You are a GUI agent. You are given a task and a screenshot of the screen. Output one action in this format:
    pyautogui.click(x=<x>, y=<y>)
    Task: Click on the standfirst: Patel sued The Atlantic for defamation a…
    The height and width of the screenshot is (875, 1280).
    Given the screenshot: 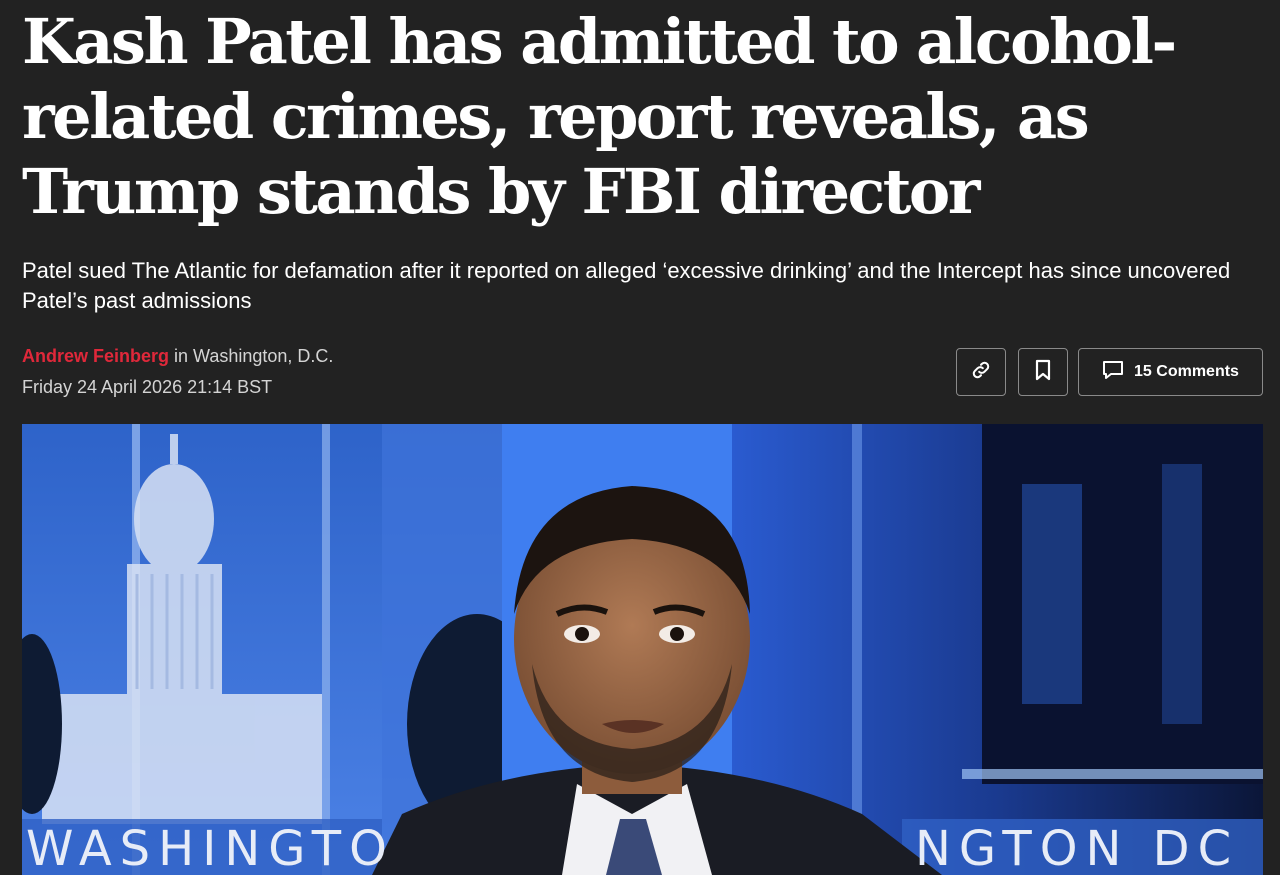 What is the action you would take?
    pyautogui.click(x=626, y=285)
    